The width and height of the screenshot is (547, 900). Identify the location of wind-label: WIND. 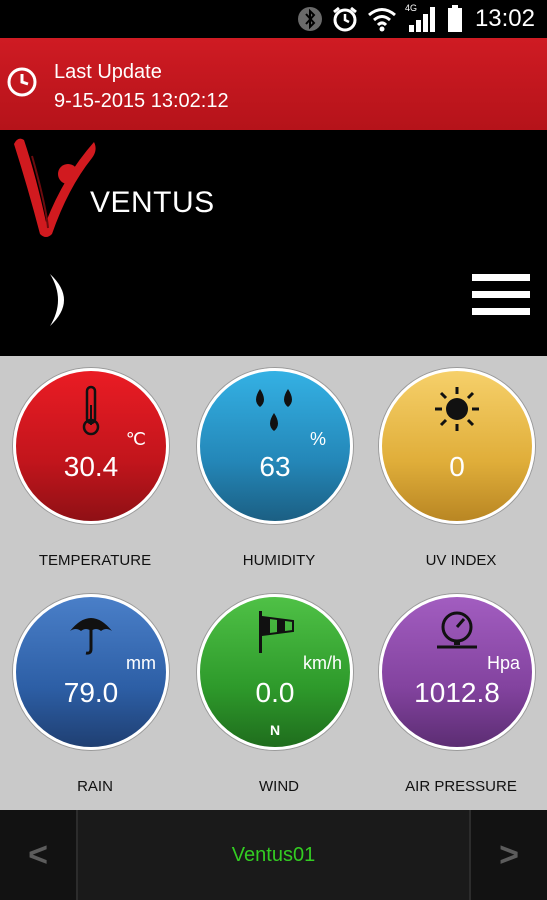
(279, 786).